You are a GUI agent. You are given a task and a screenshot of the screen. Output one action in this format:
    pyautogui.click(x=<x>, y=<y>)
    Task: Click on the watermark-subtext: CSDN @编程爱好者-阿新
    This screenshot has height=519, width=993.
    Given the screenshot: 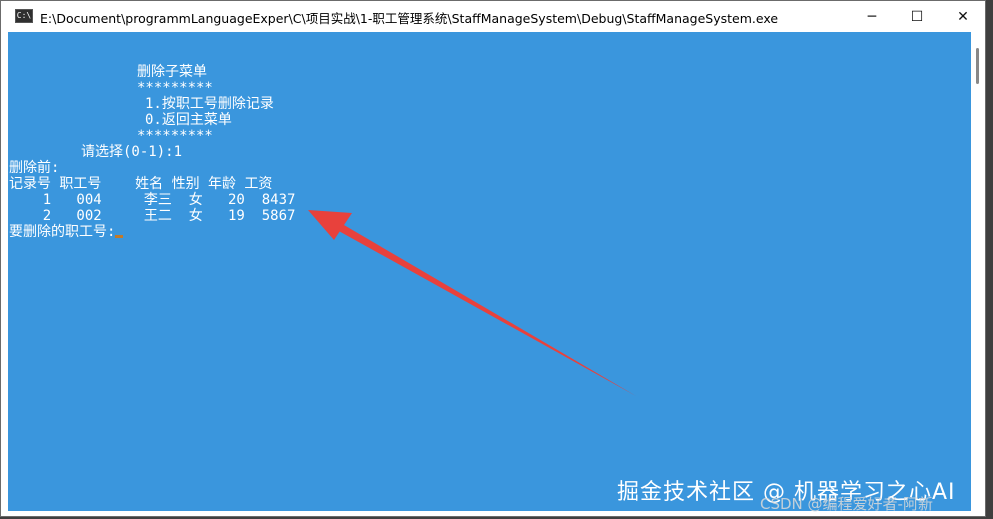 What is the action you would take?
    pyautogui.click(x=846, y=504)
    